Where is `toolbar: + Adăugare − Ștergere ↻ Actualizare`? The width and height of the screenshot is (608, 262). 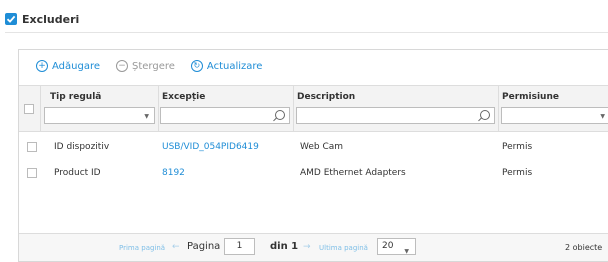 toolbar: + Adăugare − Ștergere ↻ Actualizare is located at coordinates (157, 66).